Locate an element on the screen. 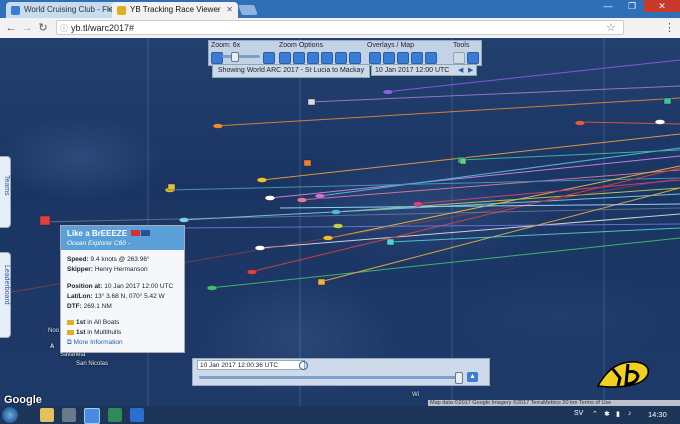 This screenshot has height=424, width=680. file-explorer-icon is located at coordinates (47, 415).